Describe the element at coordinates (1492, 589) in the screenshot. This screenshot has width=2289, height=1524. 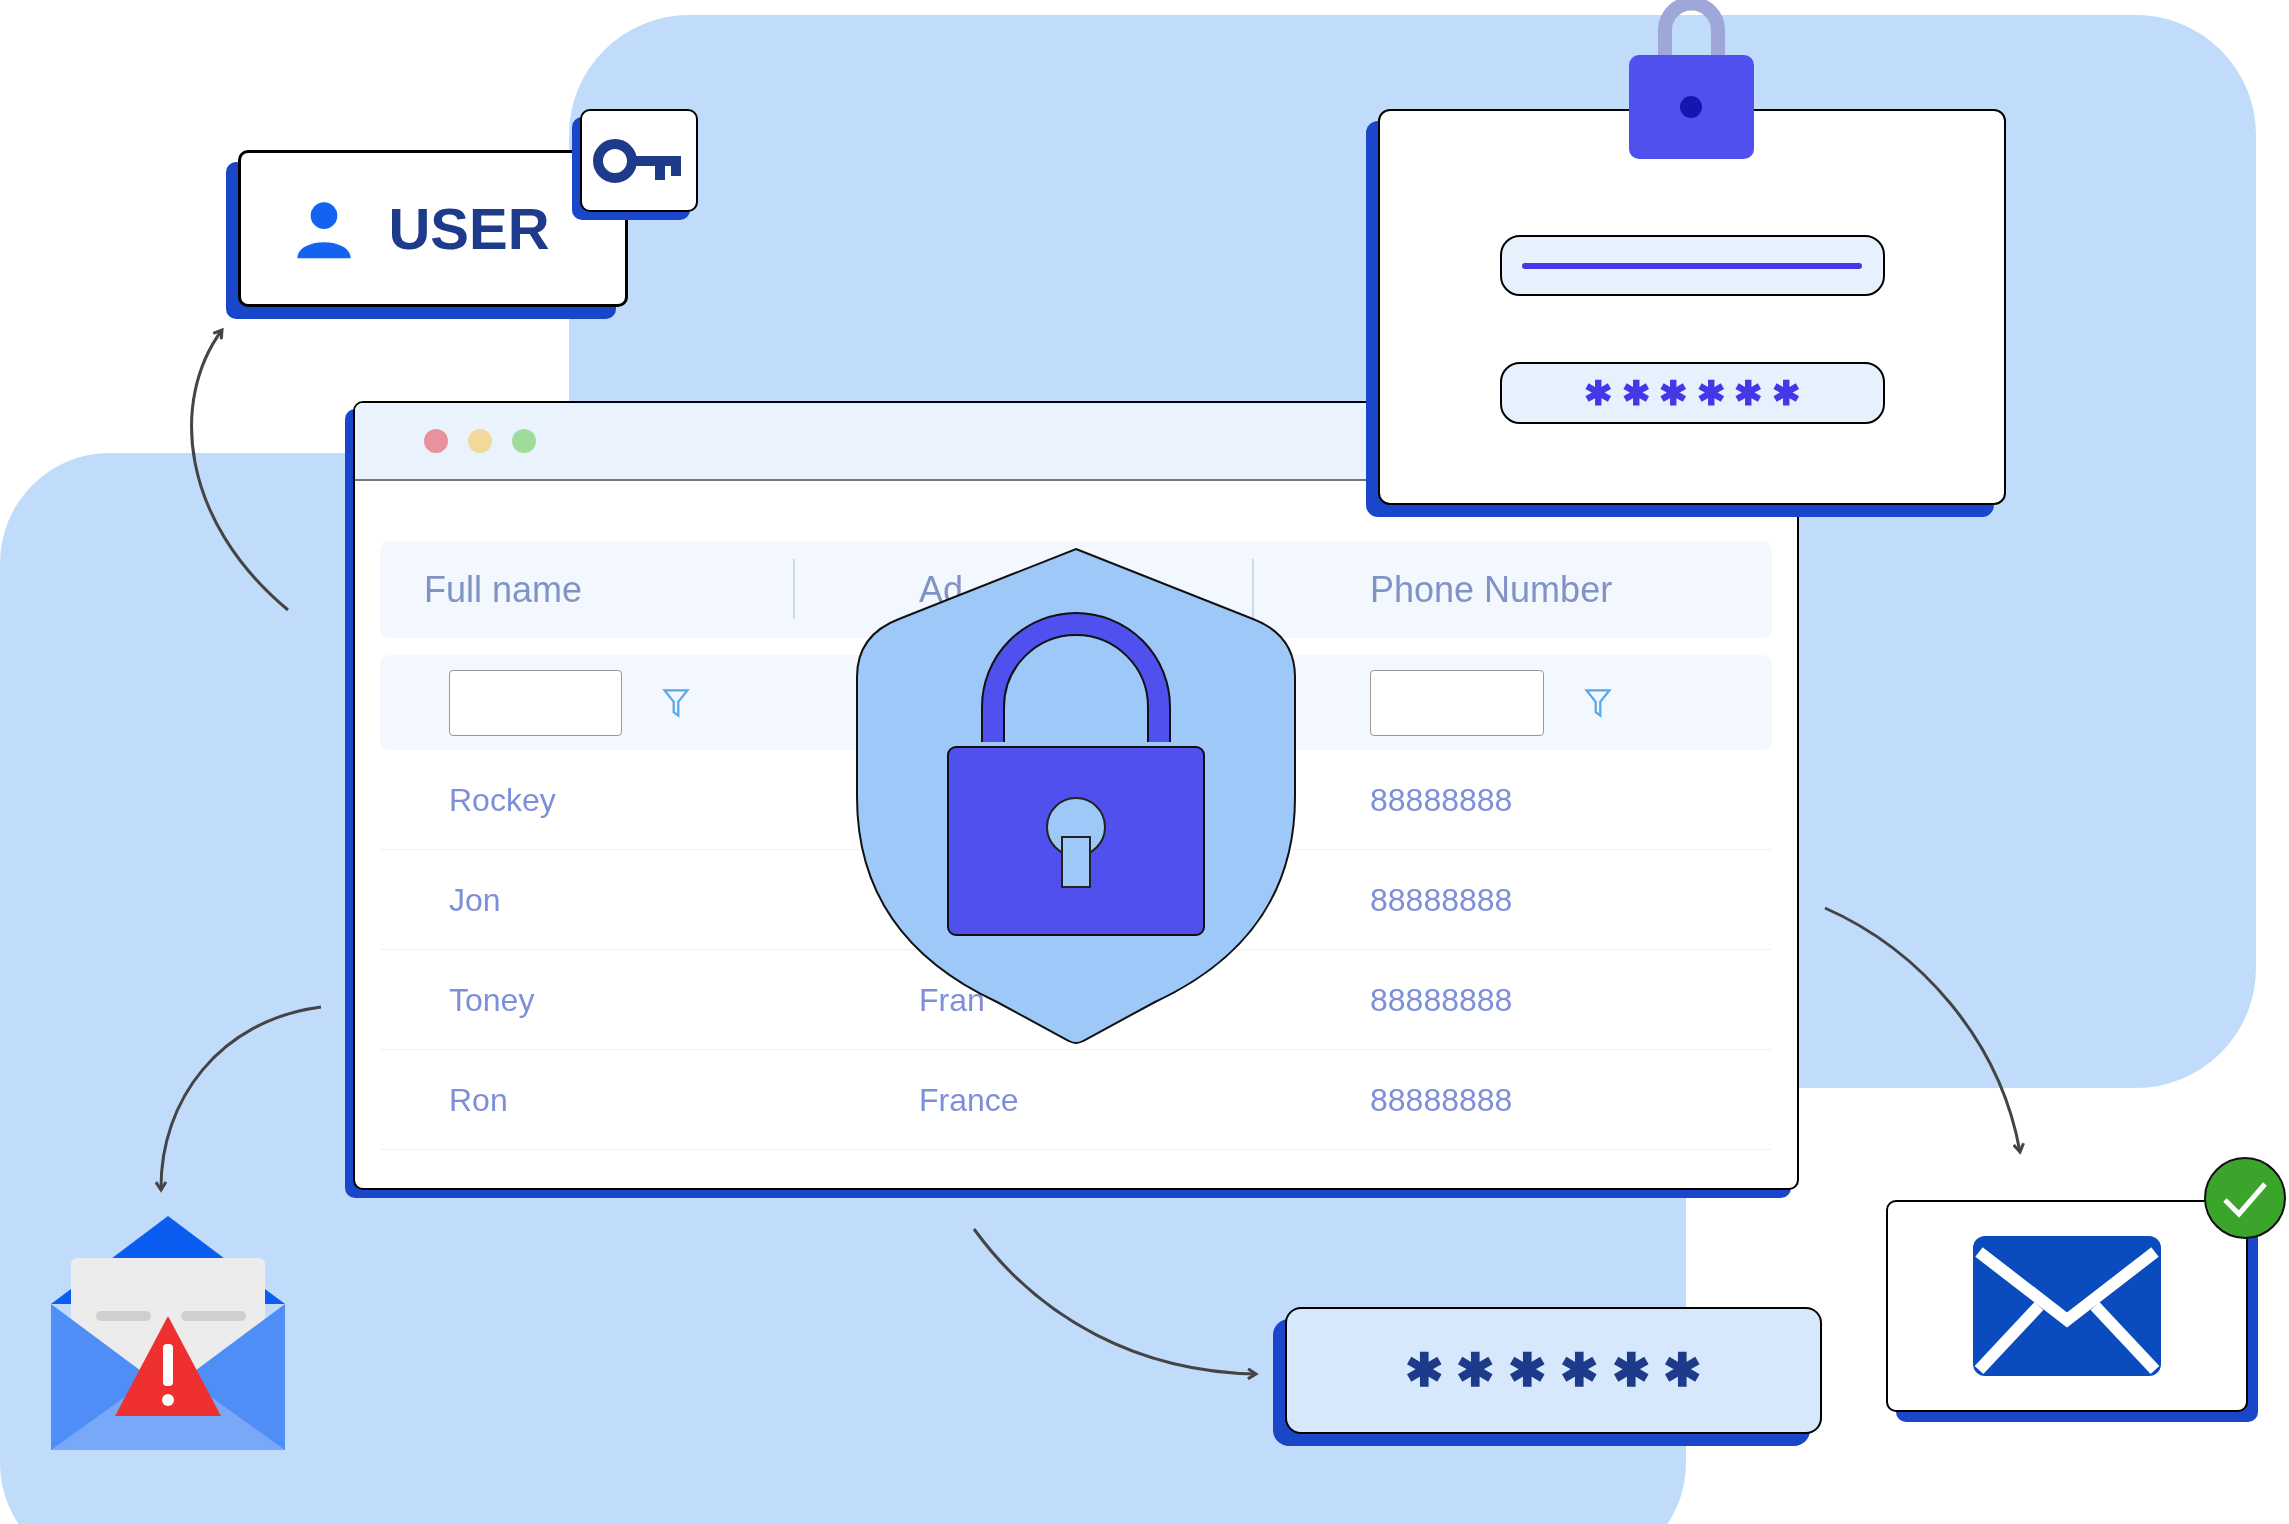
I see `column-header: Phone Number` at that location.